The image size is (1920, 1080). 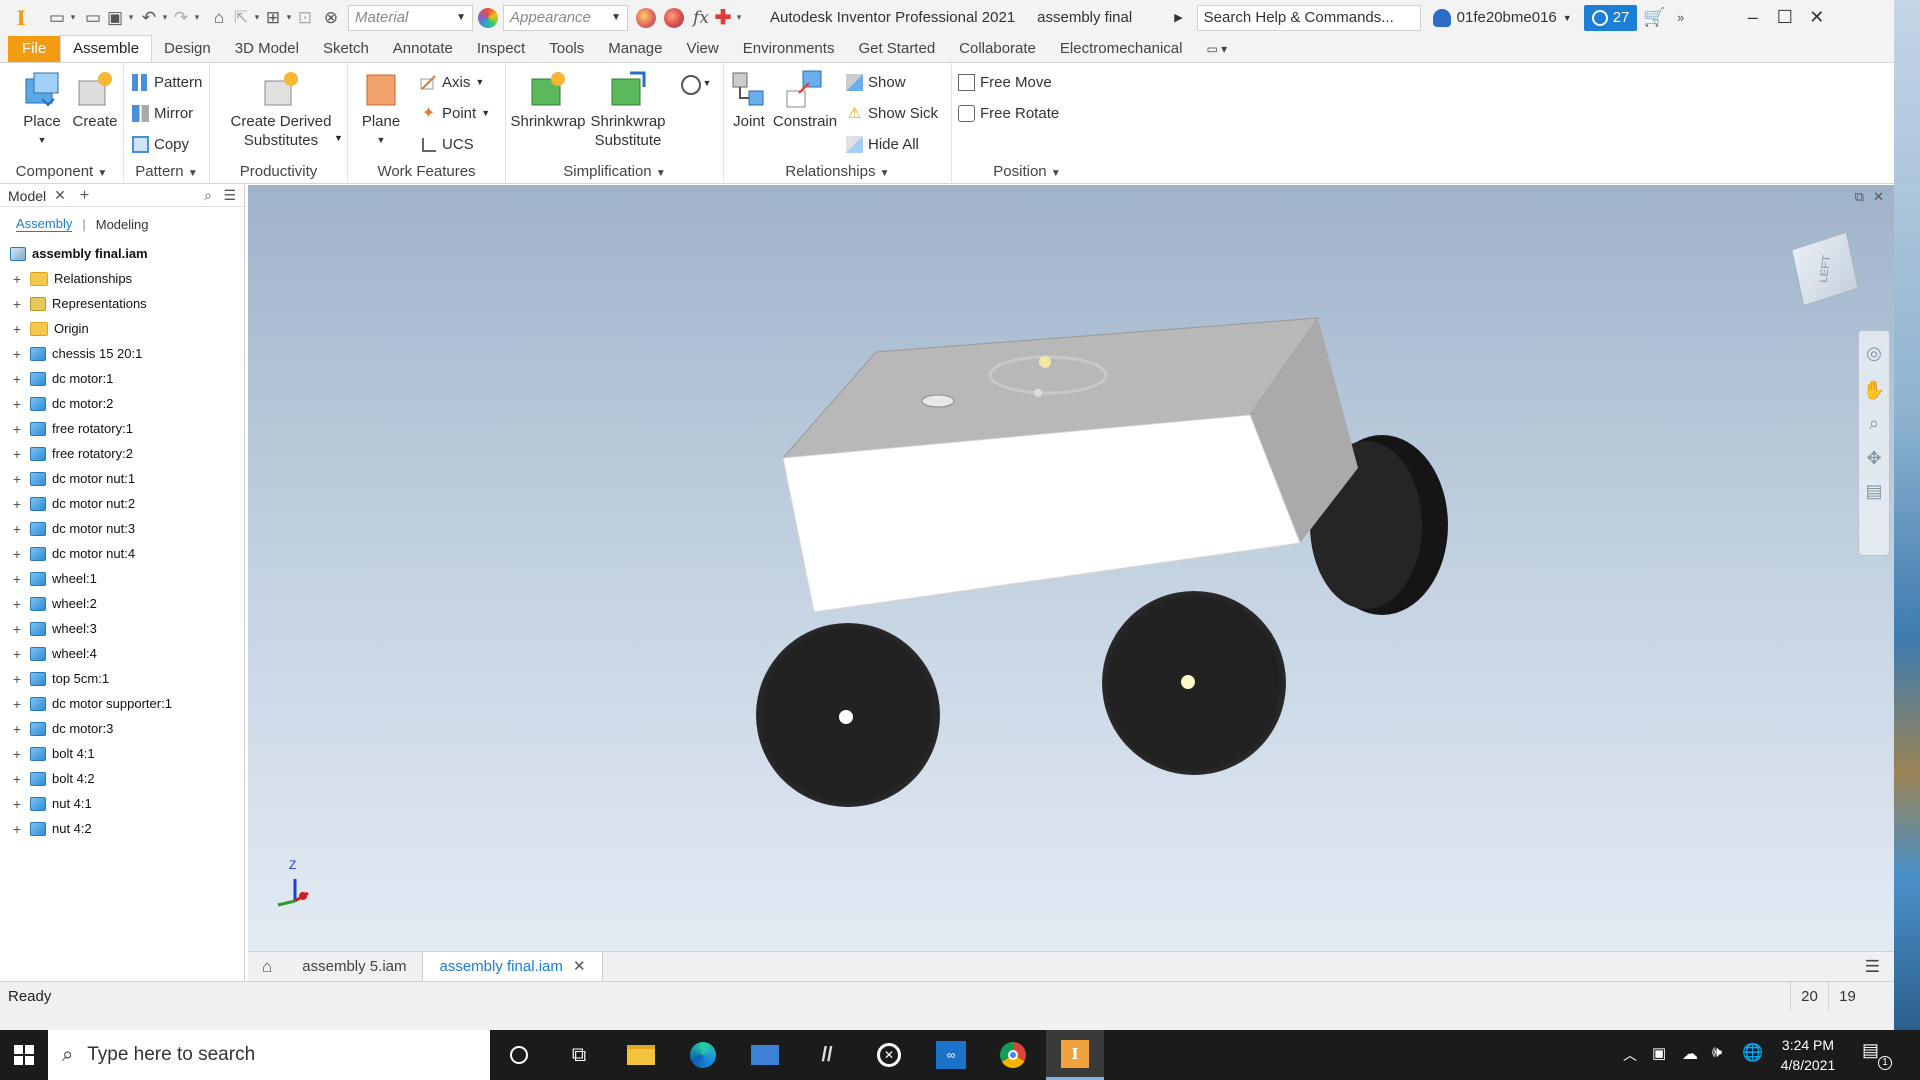 I want to click on tab-file: File, so click(x=34, y=49).